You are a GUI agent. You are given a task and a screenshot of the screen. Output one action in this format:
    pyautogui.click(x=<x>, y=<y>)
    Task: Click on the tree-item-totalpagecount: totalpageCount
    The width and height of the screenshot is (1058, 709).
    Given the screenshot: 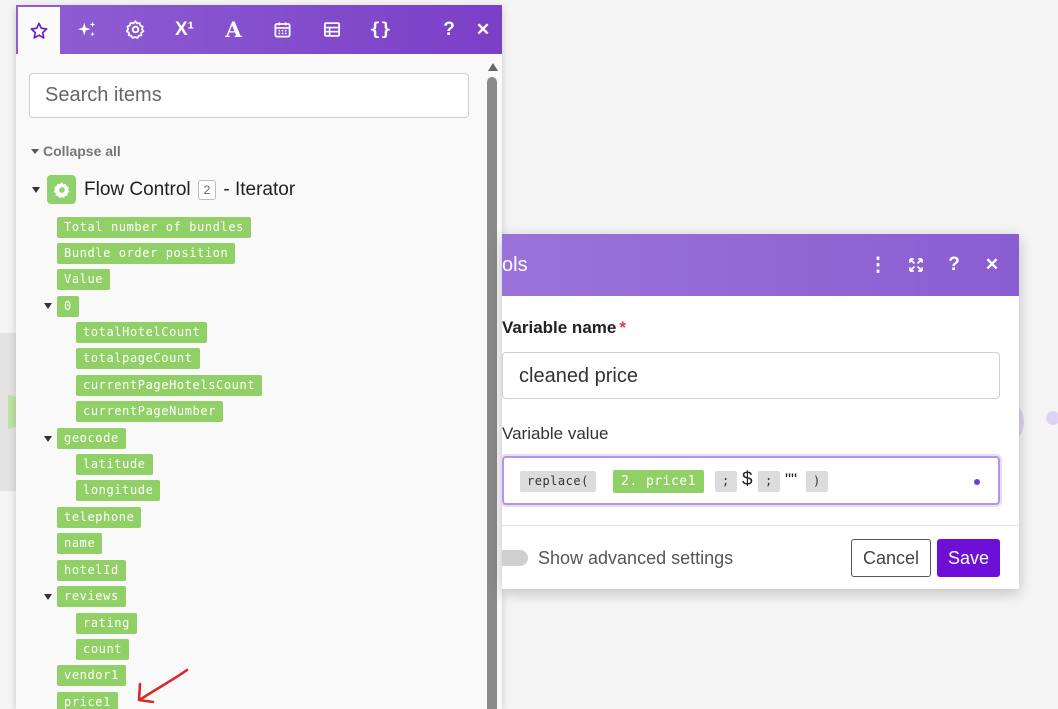 What is the action you would take?
    pyautogui.click(x=138, y=358)
    